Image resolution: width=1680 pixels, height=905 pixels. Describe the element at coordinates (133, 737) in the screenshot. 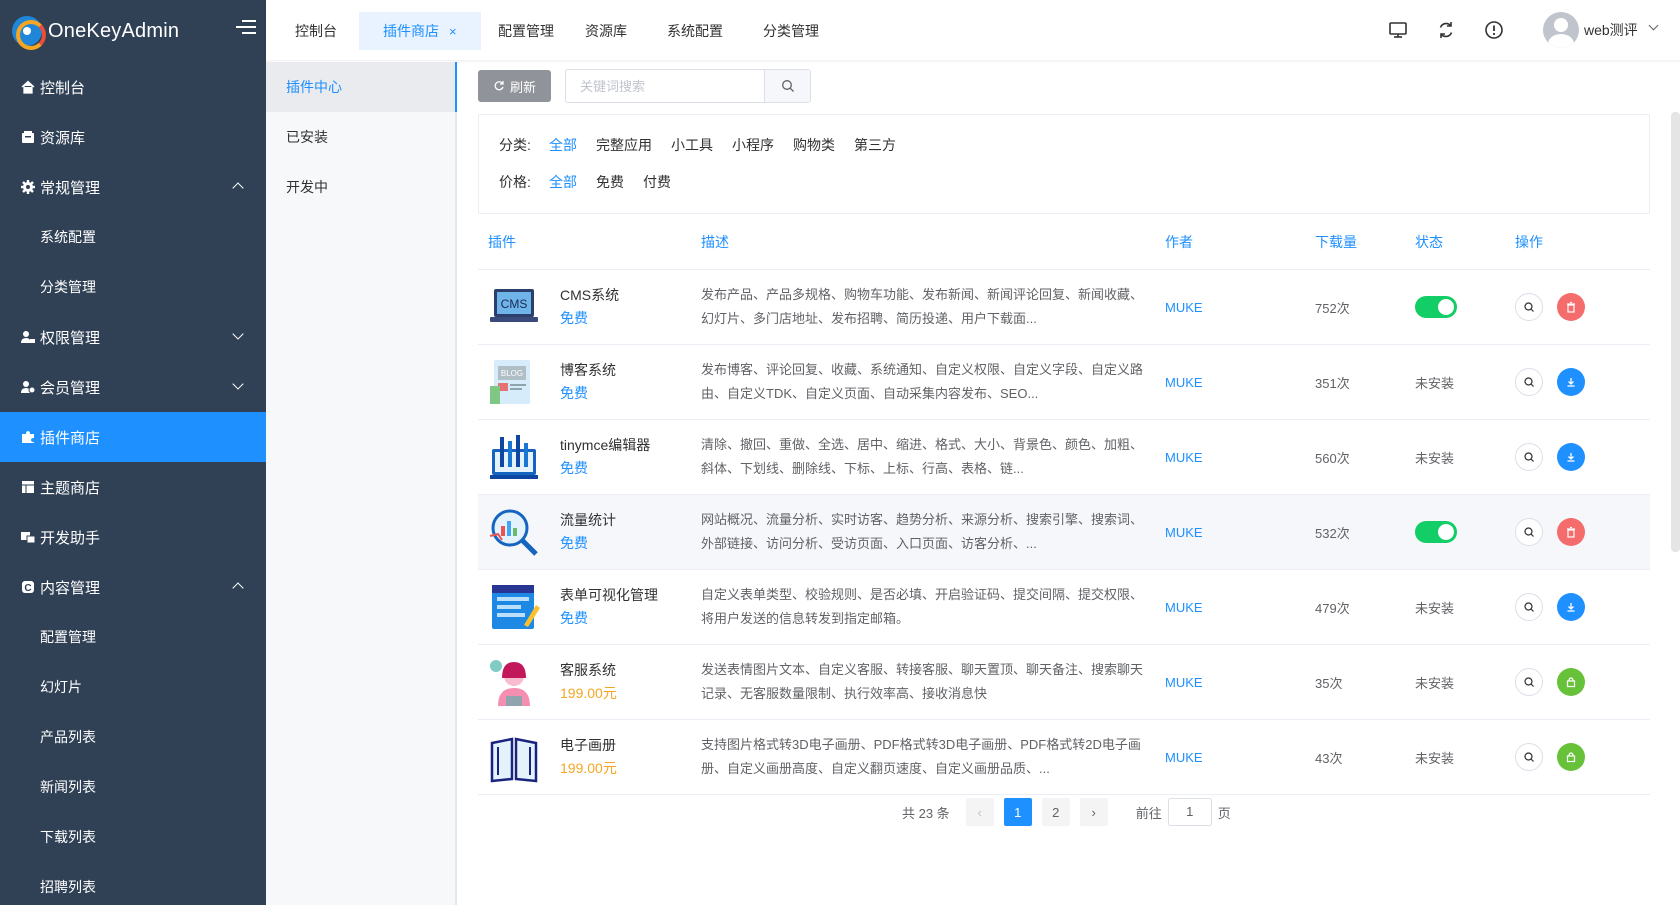

I see `sidebar-subitem: 产品列表` at that location.